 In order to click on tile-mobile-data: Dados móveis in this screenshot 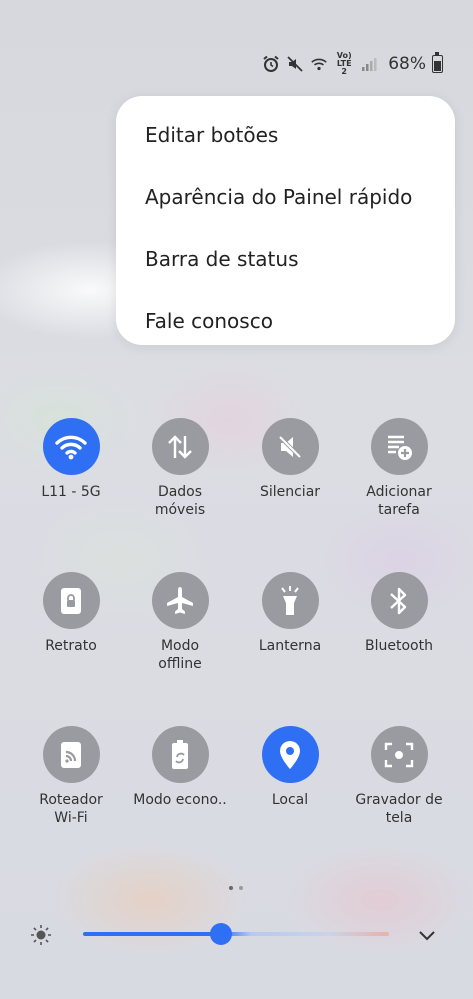, I will do `click(180, 468)`.